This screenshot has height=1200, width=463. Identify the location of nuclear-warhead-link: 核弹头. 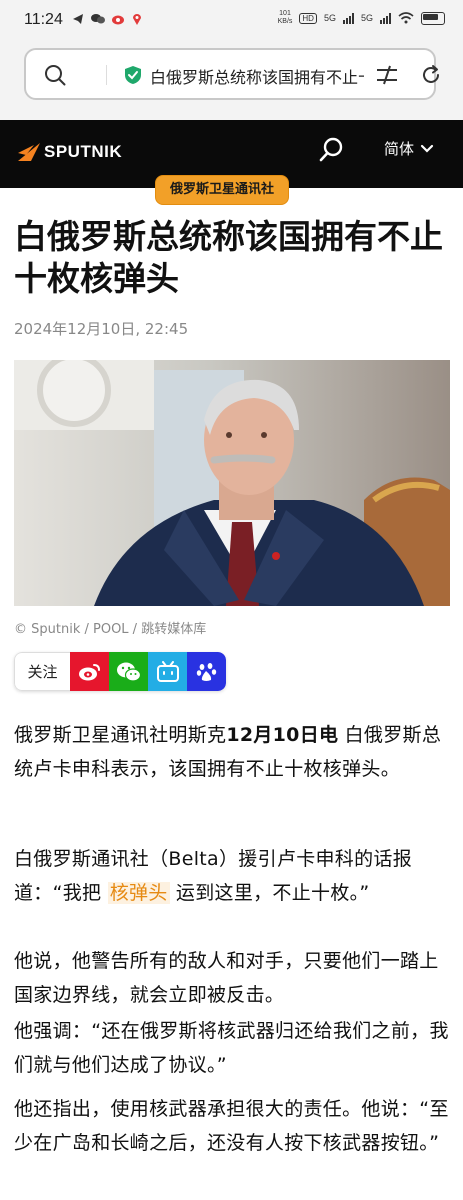
(138, 893).